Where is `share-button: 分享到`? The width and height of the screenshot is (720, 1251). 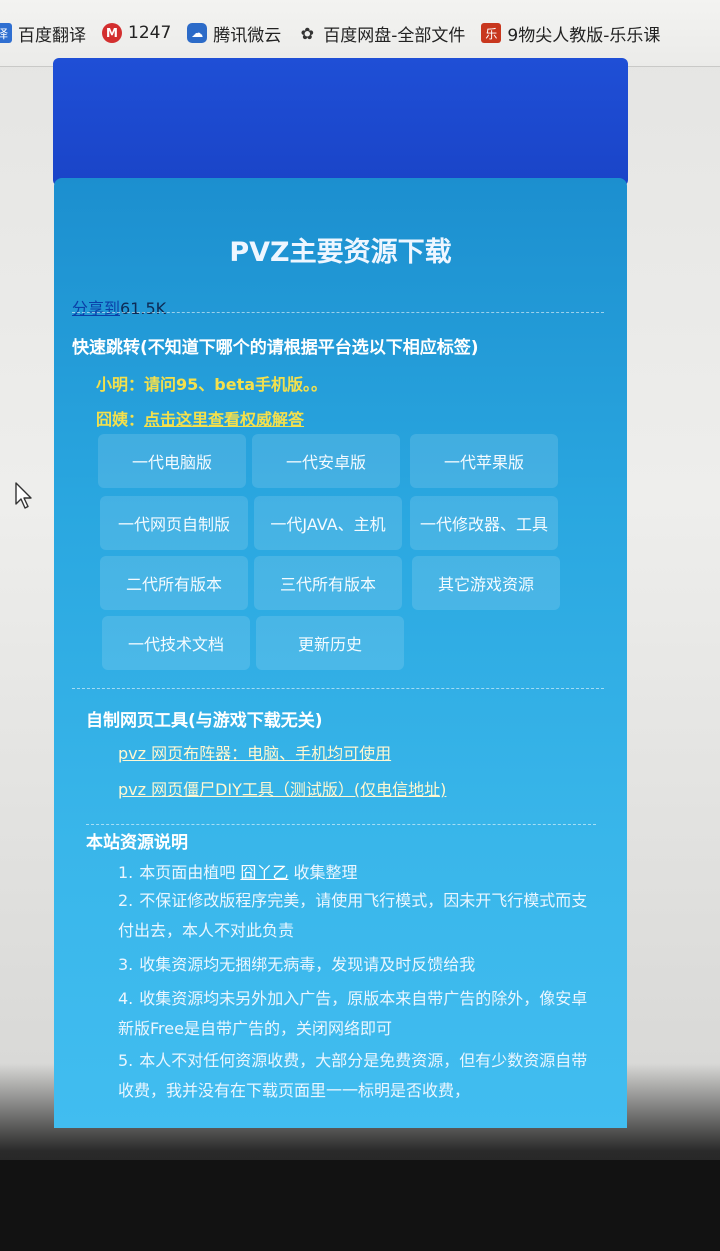
share-button: 分享到 is located at coordinates (96, 308).